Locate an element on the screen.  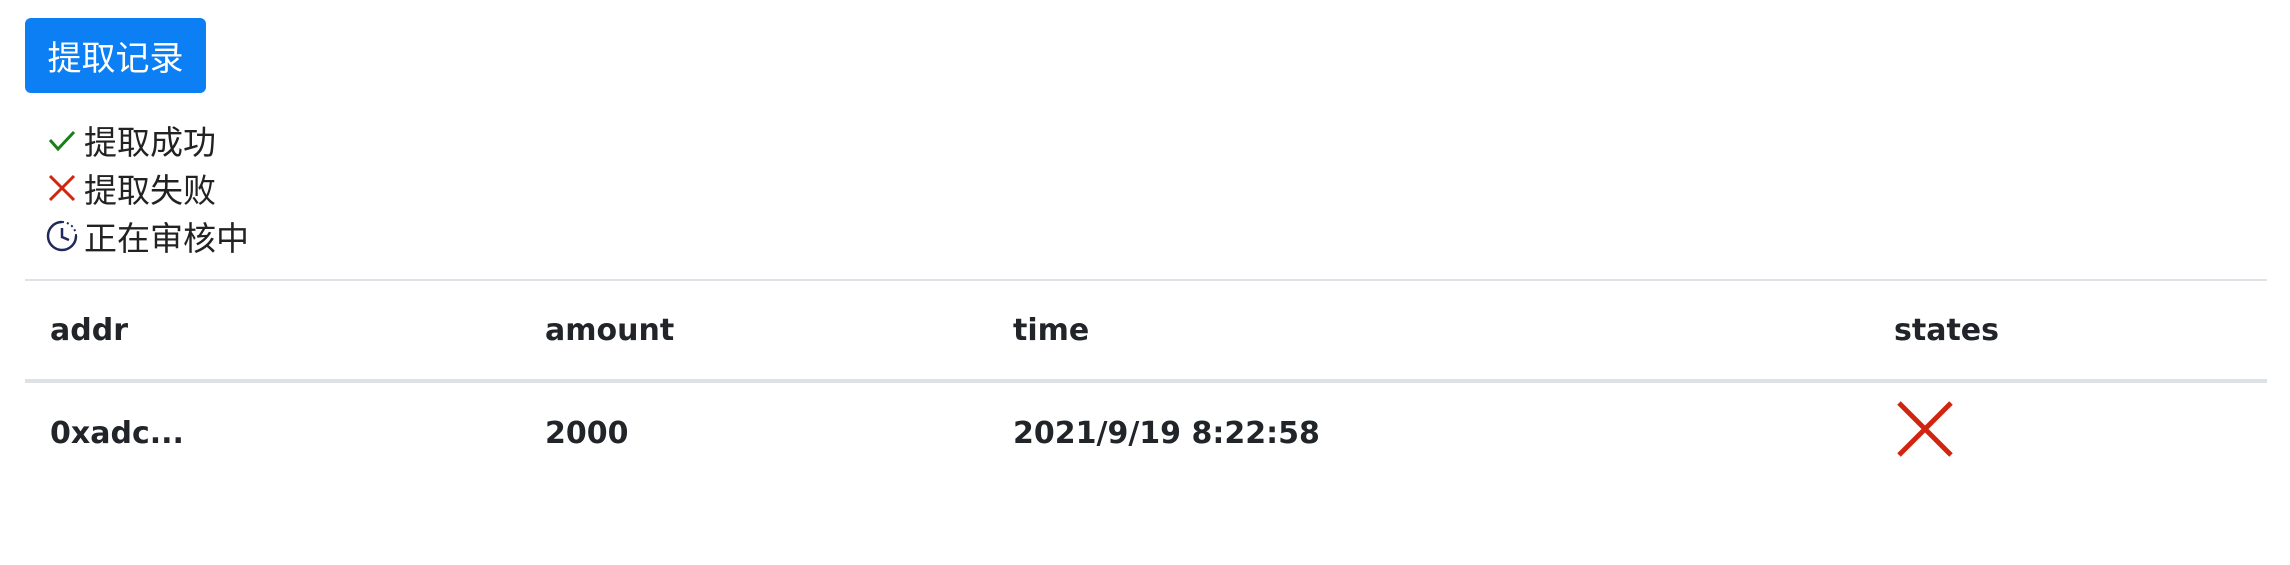
header-time: time is located at coordinates (1051, 330).